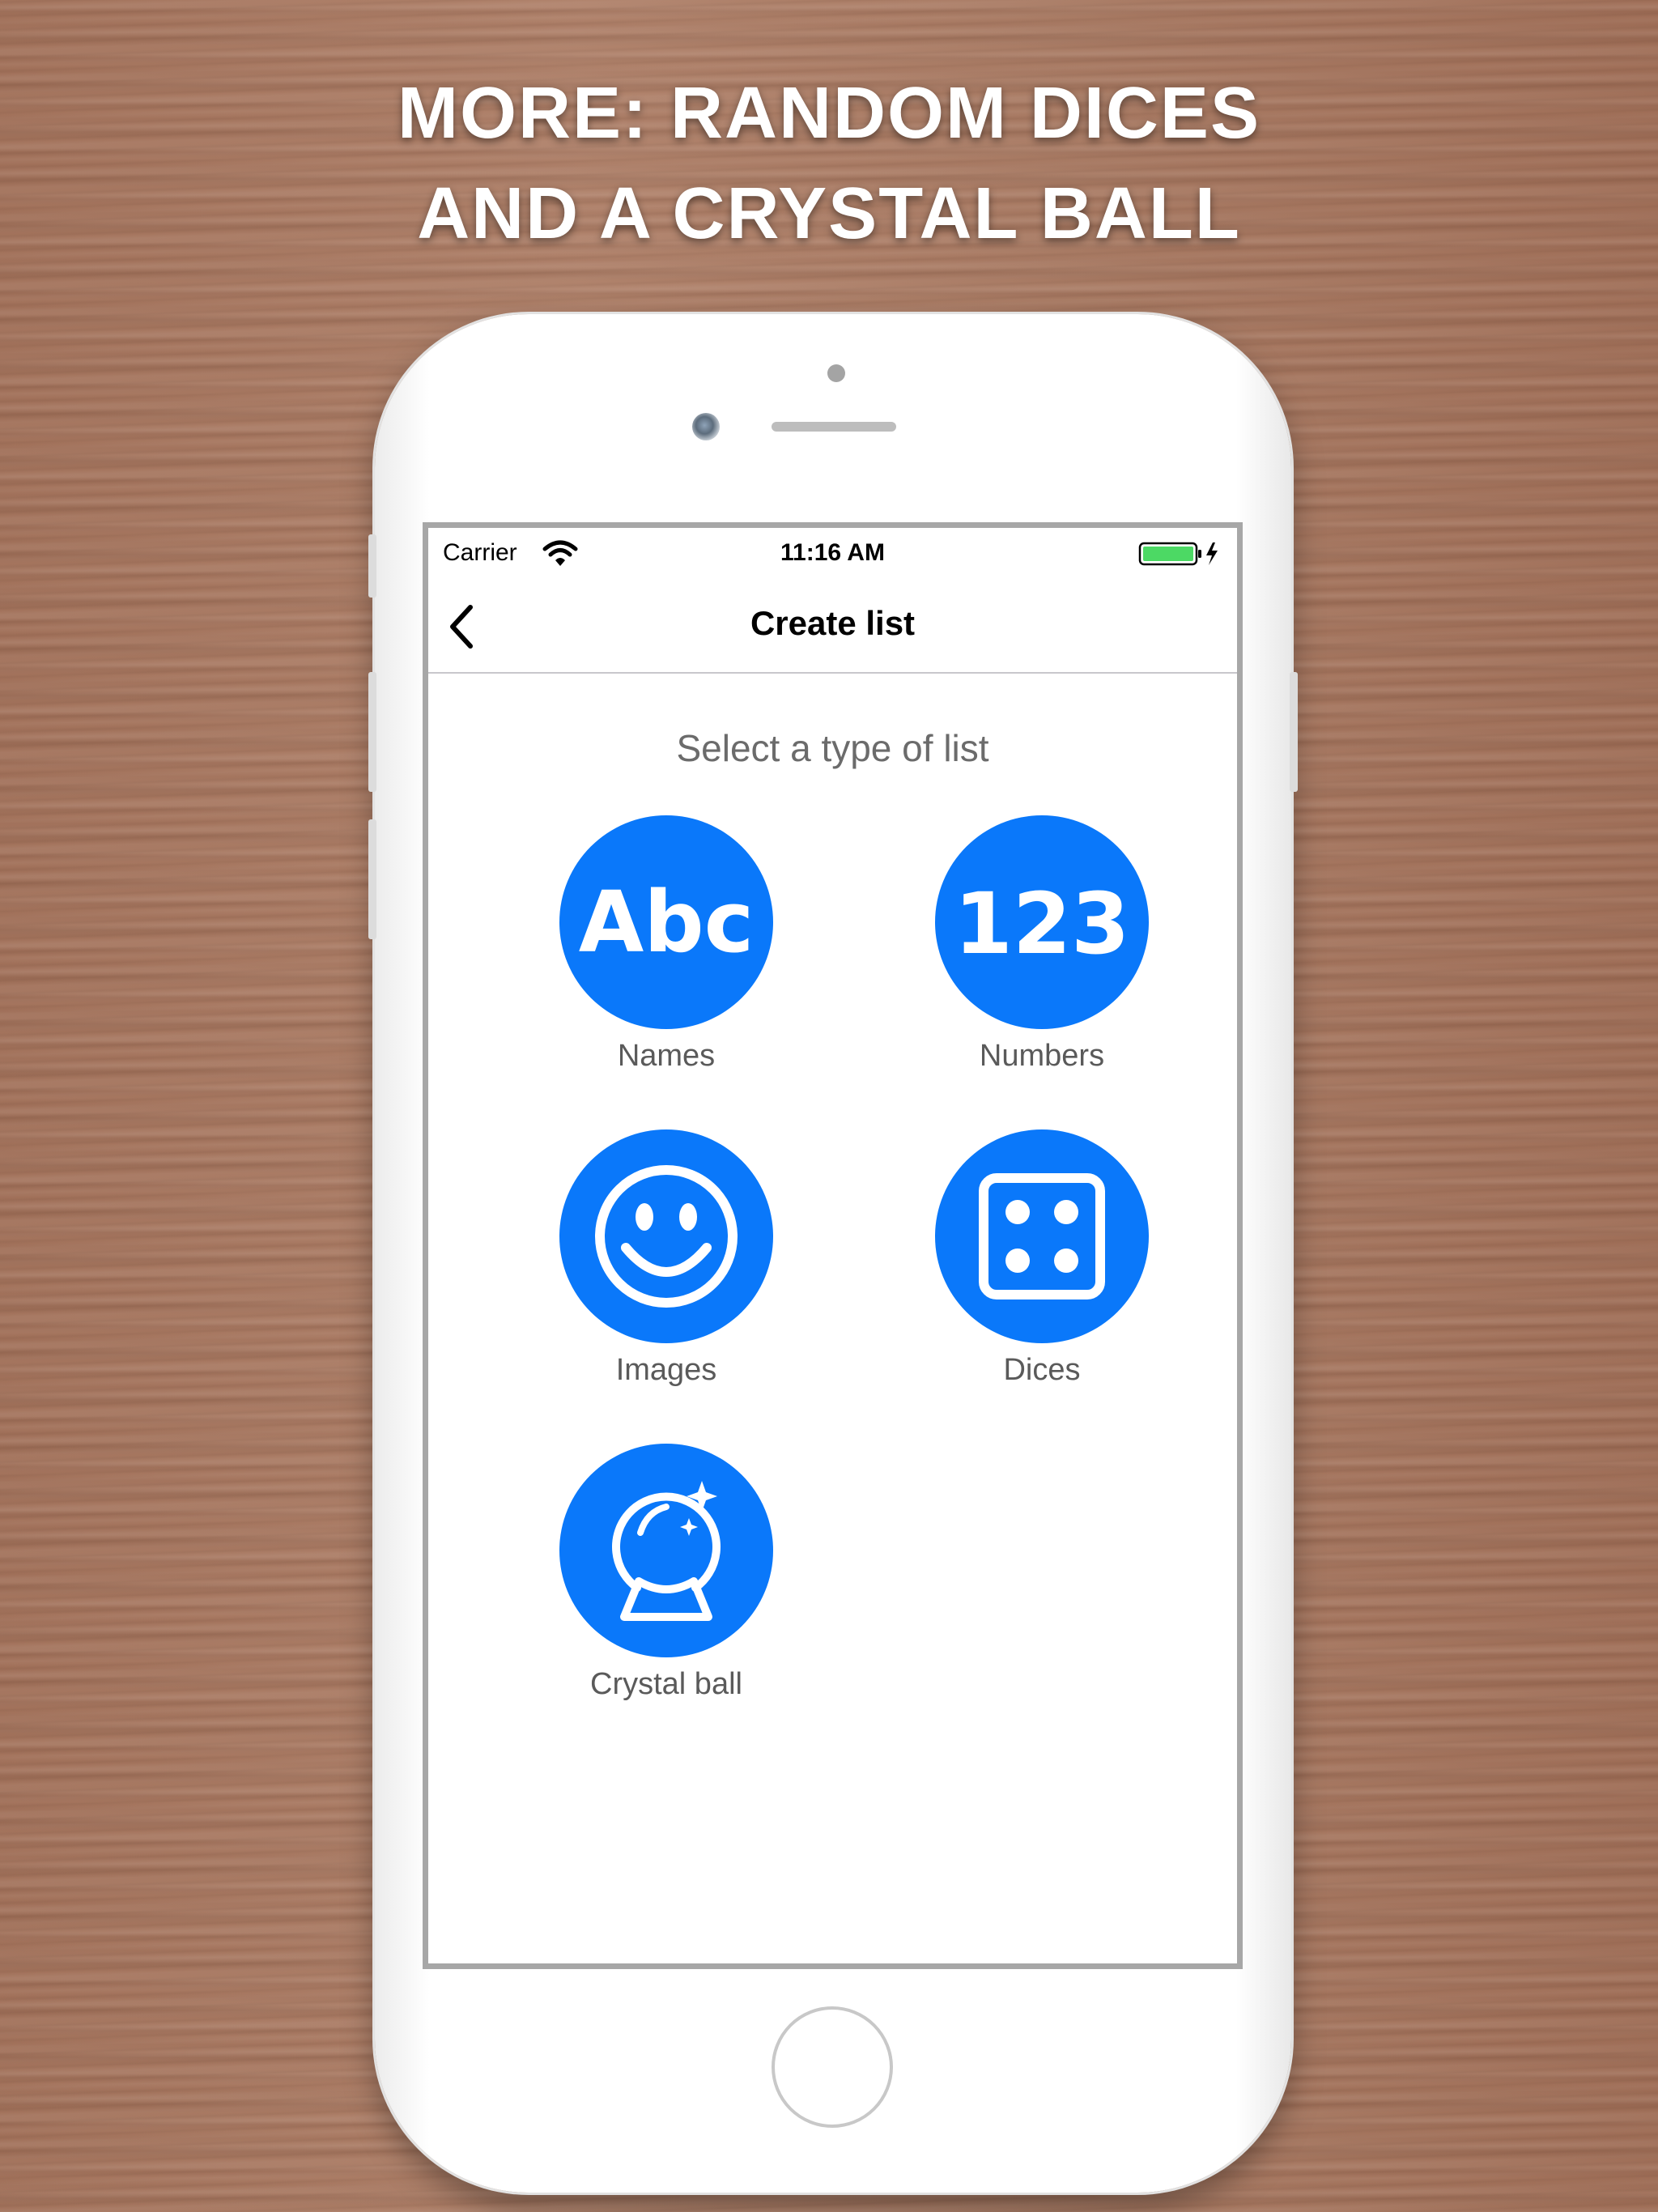 The image size is (1658, 2212). I want to click on abc-icon-text: Abc, so click(667, 923).